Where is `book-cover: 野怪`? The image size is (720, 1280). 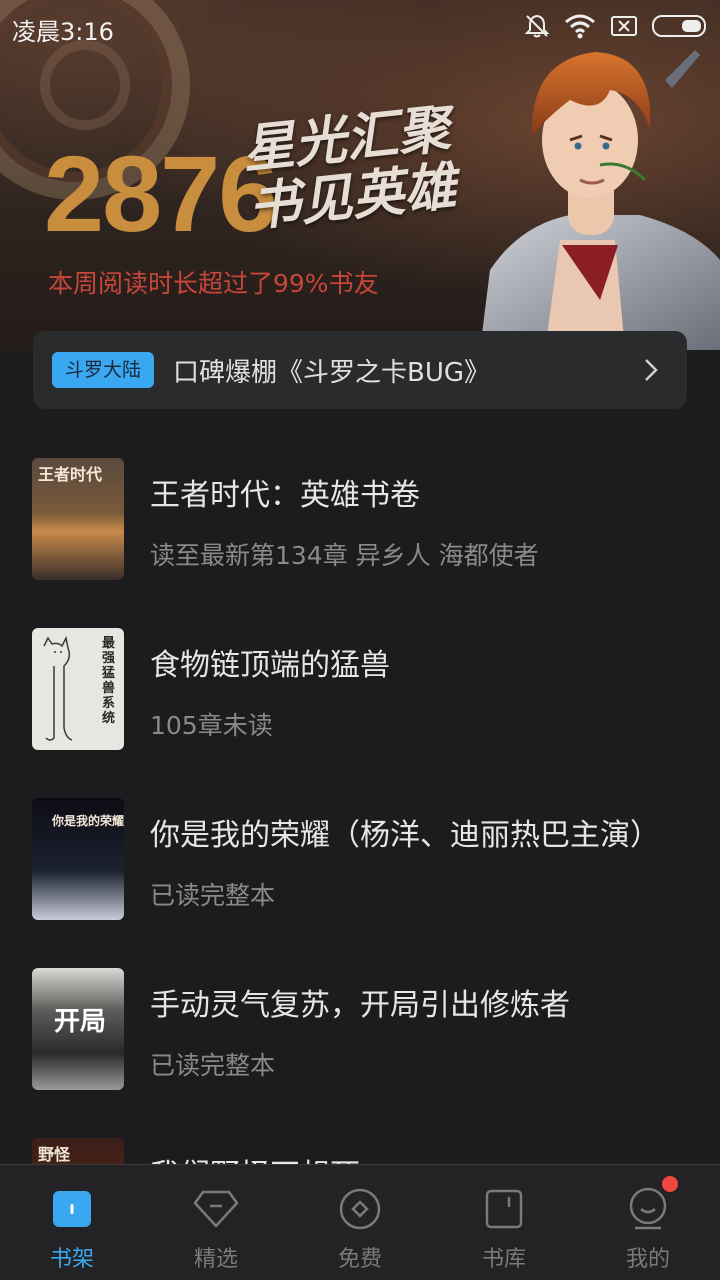
book-cover: 野怪 is located at coordinates (78, 1151).